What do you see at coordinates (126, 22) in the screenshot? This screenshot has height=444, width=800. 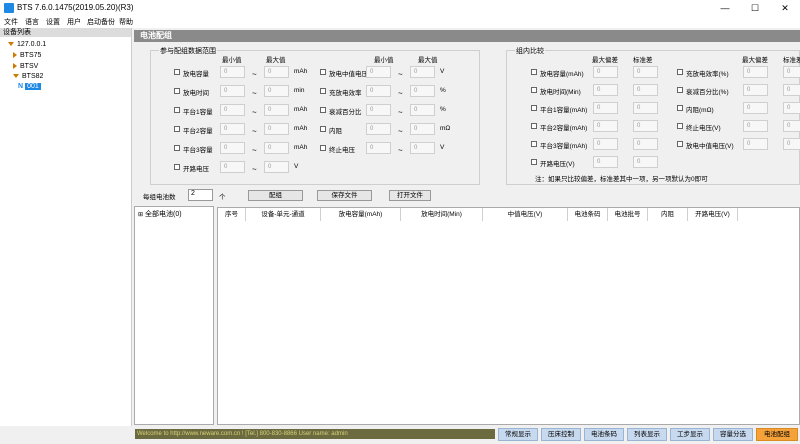 I see `menu-help: 帮助` at bounding box center [126, 22].